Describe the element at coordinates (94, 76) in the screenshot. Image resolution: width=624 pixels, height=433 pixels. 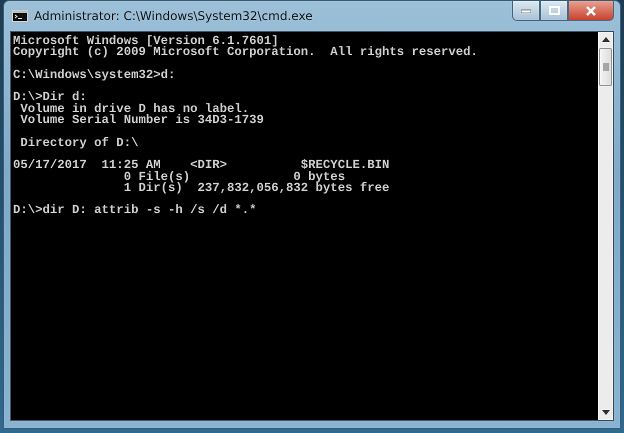
I see `console-line: C:\Windows\system32>d:` at that location.